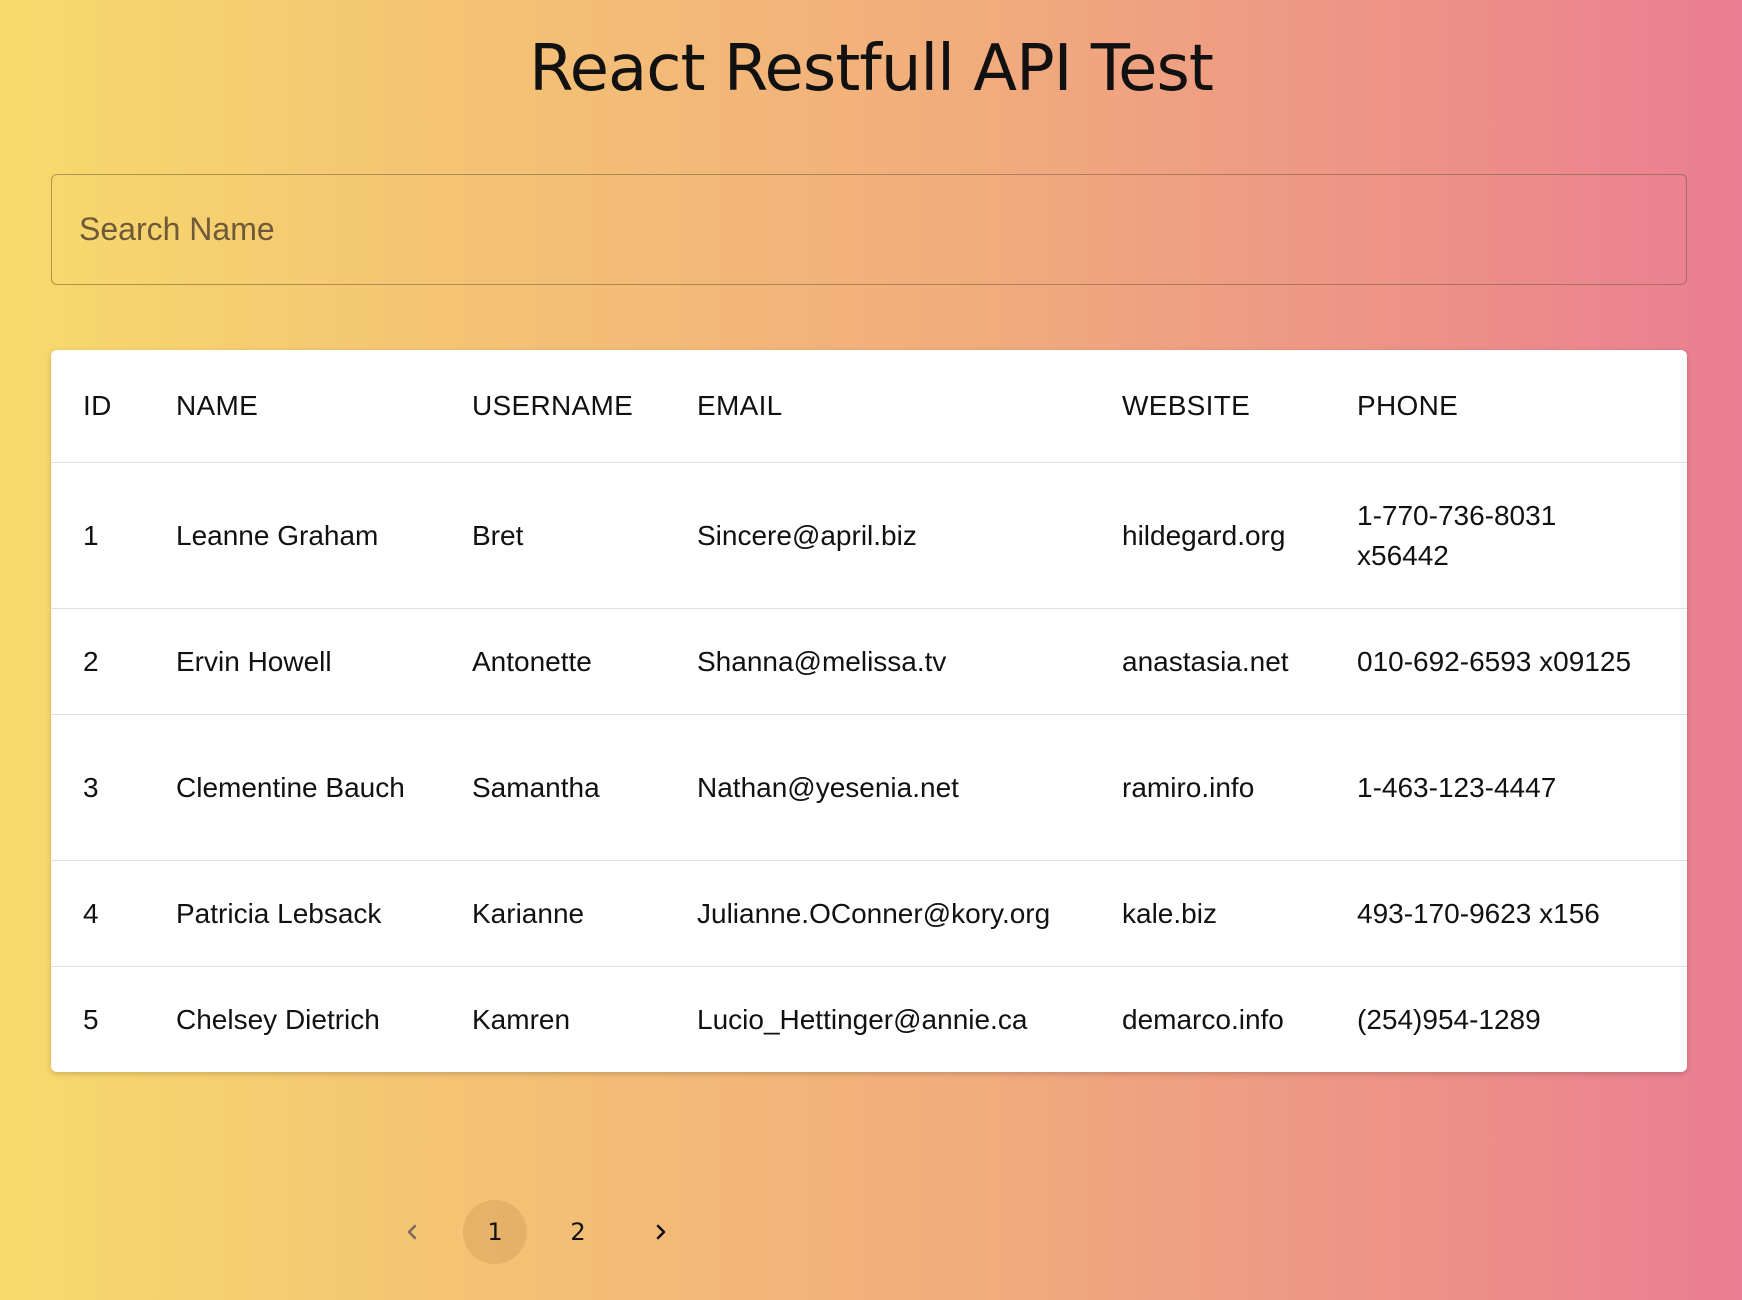 The width and height of the screenshot is (1742, 1300). Describe the element at coordinates (324, 535) in the screenshot. I see `cell-name: Leanne Graham` at that location.